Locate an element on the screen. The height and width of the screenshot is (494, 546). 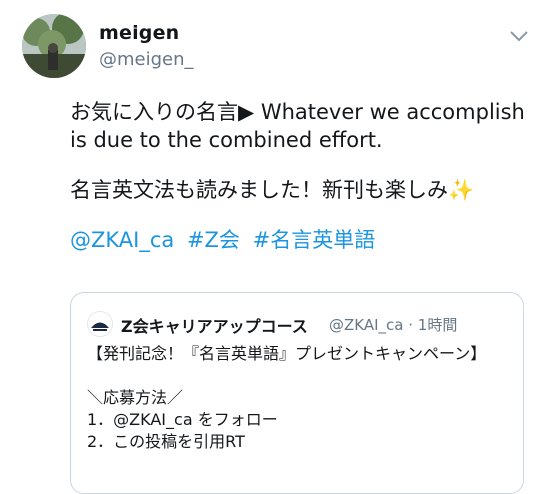
tweet-text-line: is due to the combined effort. is located at coordinates (226, 140).